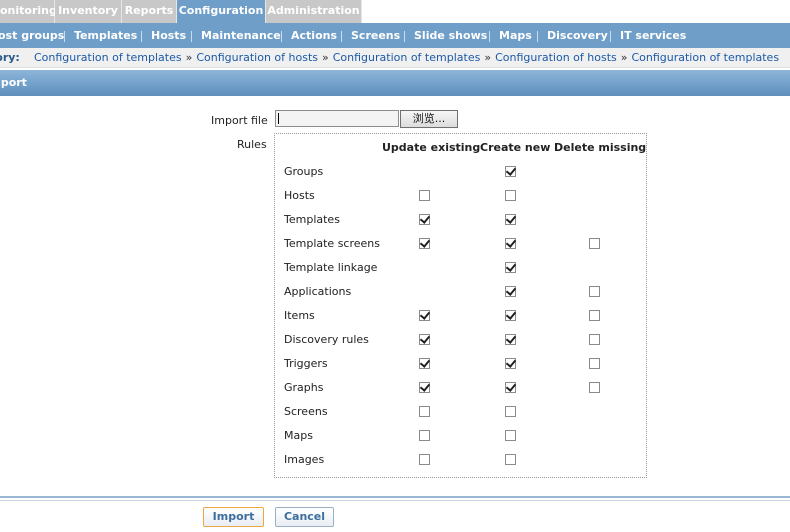 This screenshot has height=532, width=790. Describe the element at coordinates (304, 459) in the screenshot. I see `rule-label: Images` at that location.